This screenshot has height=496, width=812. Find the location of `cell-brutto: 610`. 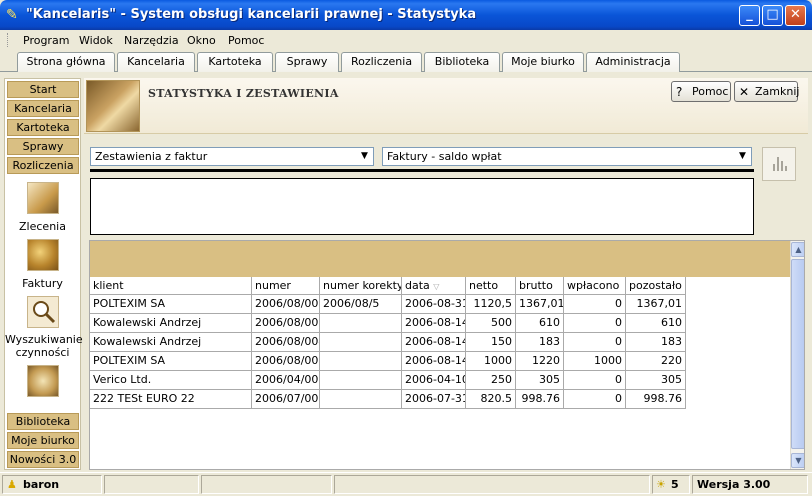

cell-brutto: 610 is located at coordinates (540, 323).